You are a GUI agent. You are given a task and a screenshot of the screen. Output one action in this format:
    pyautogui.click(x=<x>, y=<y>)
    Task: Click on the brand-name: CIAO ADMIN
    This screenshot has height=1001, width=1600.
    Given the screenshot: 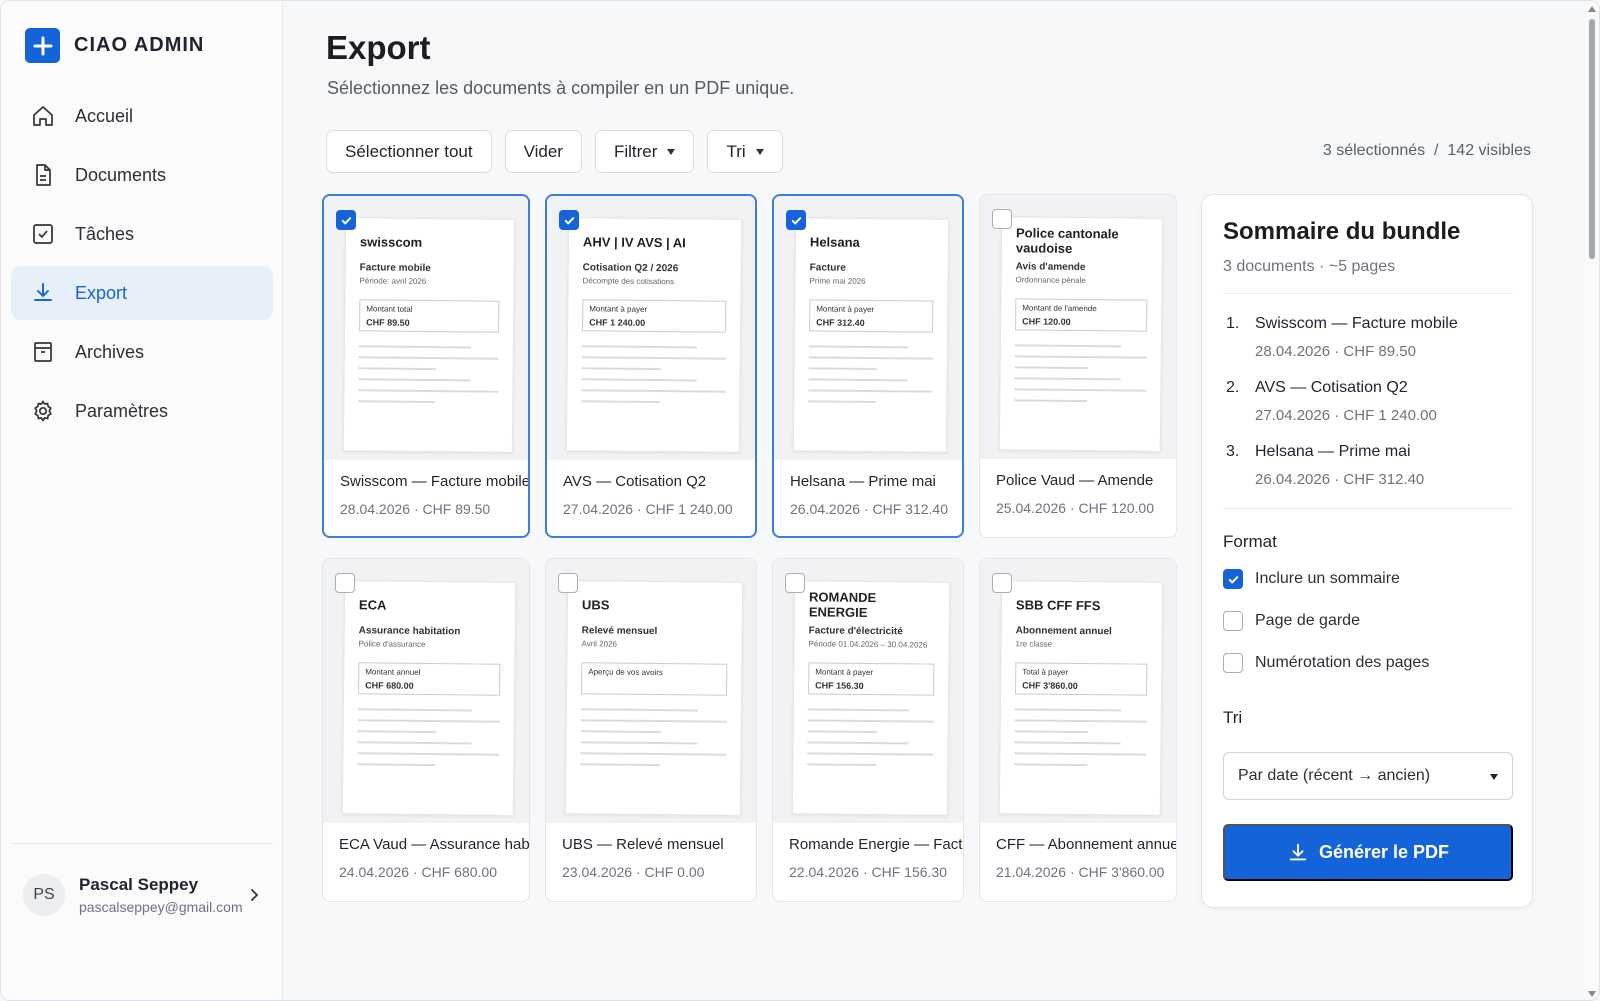 What is the action you would take?
    pyautogui.click(x=139, y=45)
    